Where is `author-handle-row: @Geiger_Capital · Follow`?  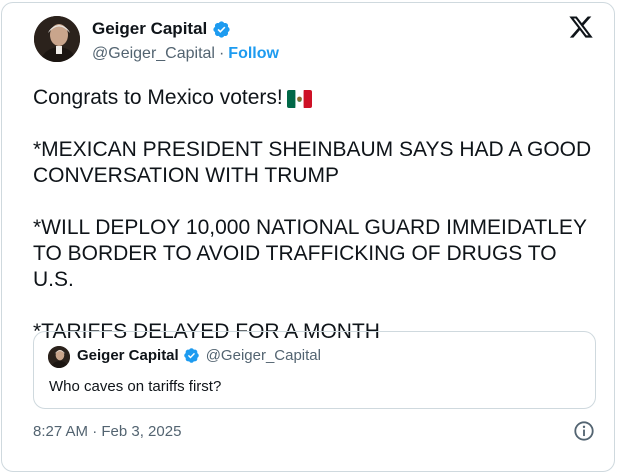
author-handle-row: @Geiger_Capital · Follow is located at coordinates (185, 54).